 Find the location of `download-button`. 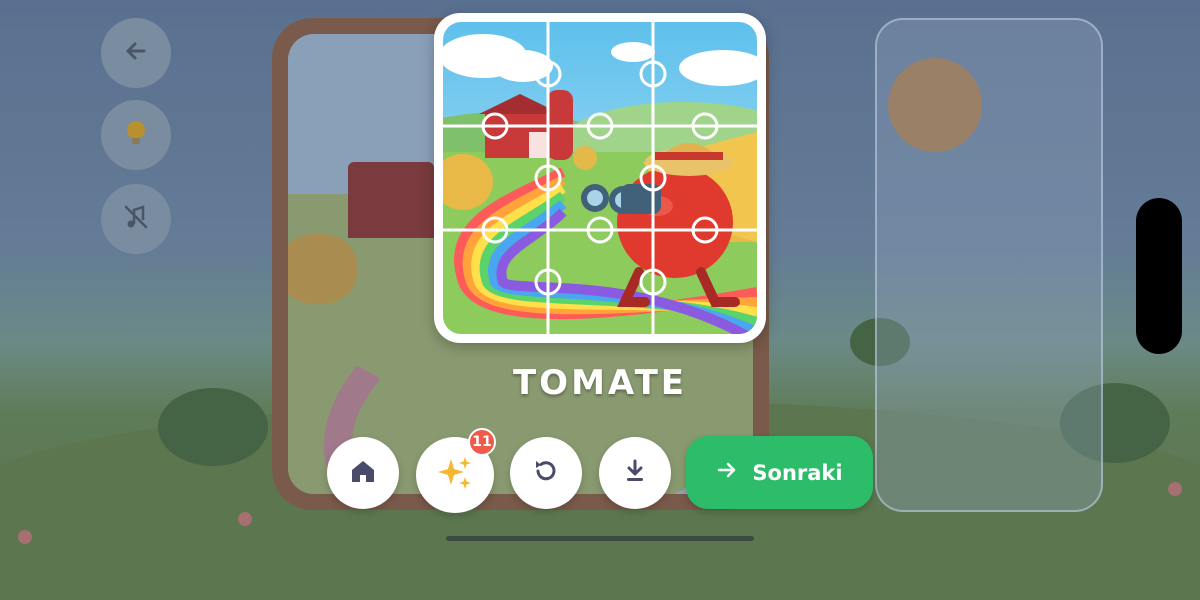

download-button is located at coordinates (635, 473).